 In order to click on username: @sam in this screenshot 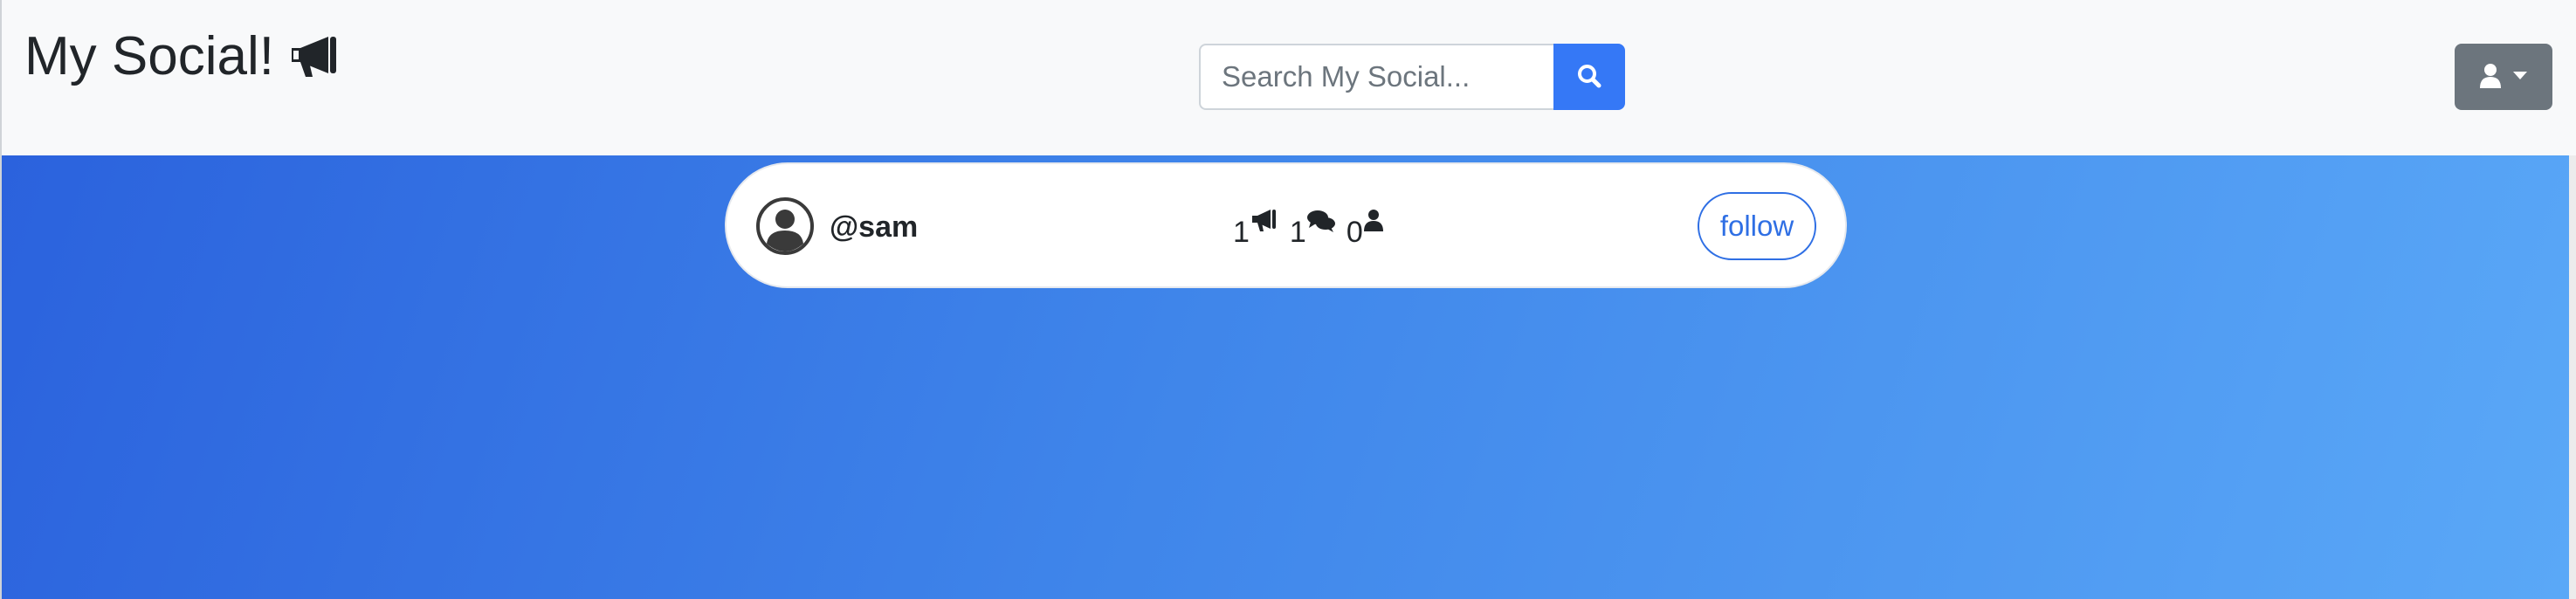, I will do `click(874, 227)`.